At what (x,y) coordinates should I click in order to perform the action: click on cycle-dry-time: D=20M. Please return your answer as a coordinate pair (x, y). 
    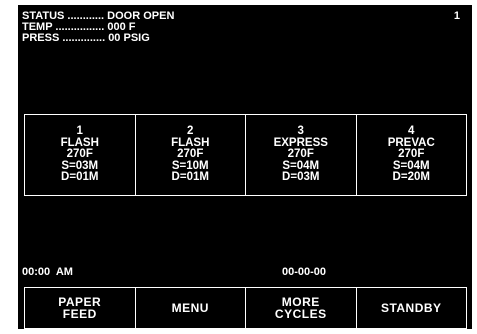
    Looking at the image, I should click on (411, 177).